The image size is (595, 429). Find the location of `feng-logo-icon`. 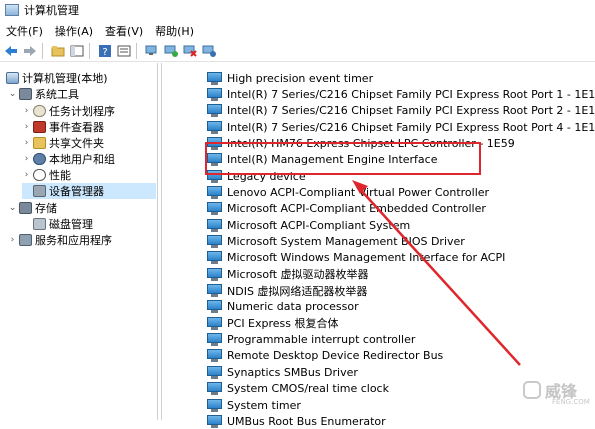

feng-logo-icon is located at coordinates (532, 390).